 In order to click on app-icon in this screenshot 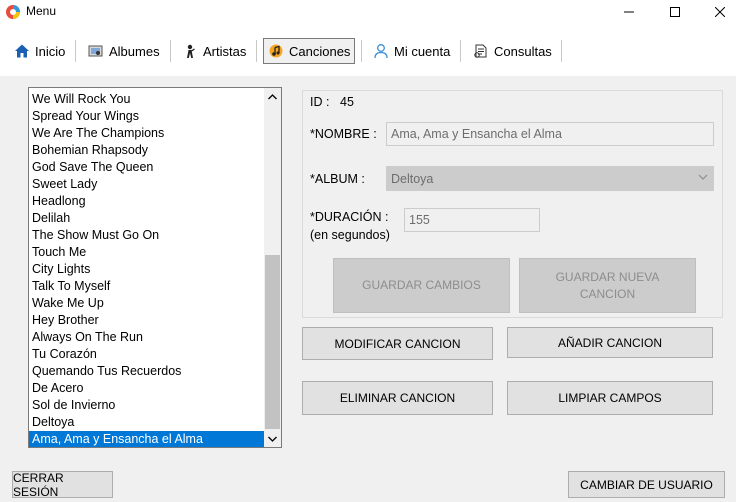, I will do `click(13, 12)`.